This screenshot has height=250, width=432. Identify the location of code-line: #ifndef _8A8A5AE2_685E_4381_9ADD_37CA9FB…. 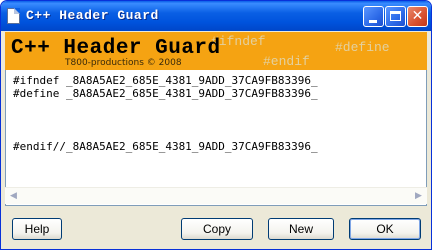
(165, 80).